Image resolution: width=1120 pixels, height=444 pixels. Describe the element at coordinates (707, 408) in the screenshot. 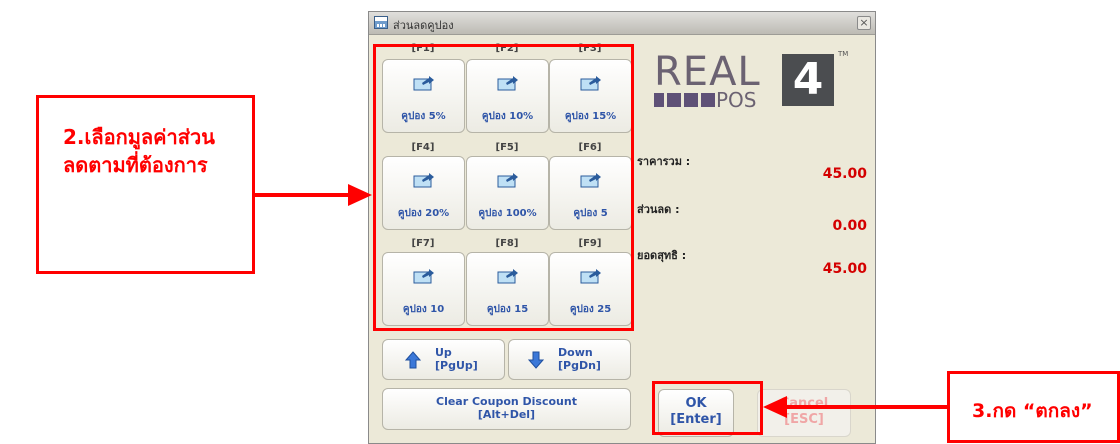

I see `ok-highlight-box` at that location.